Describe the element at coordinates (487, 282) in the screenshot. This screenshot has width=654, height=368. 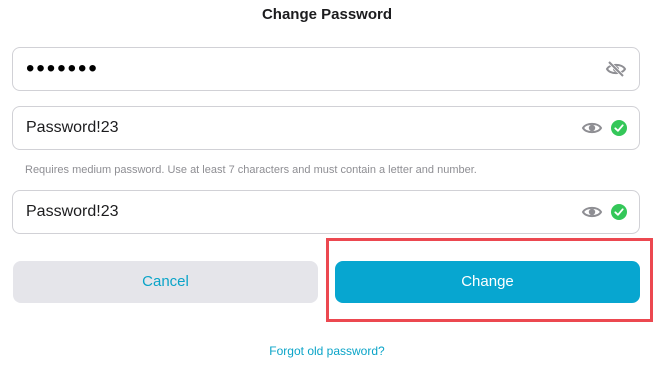
I see `change-button: Change` at that location.